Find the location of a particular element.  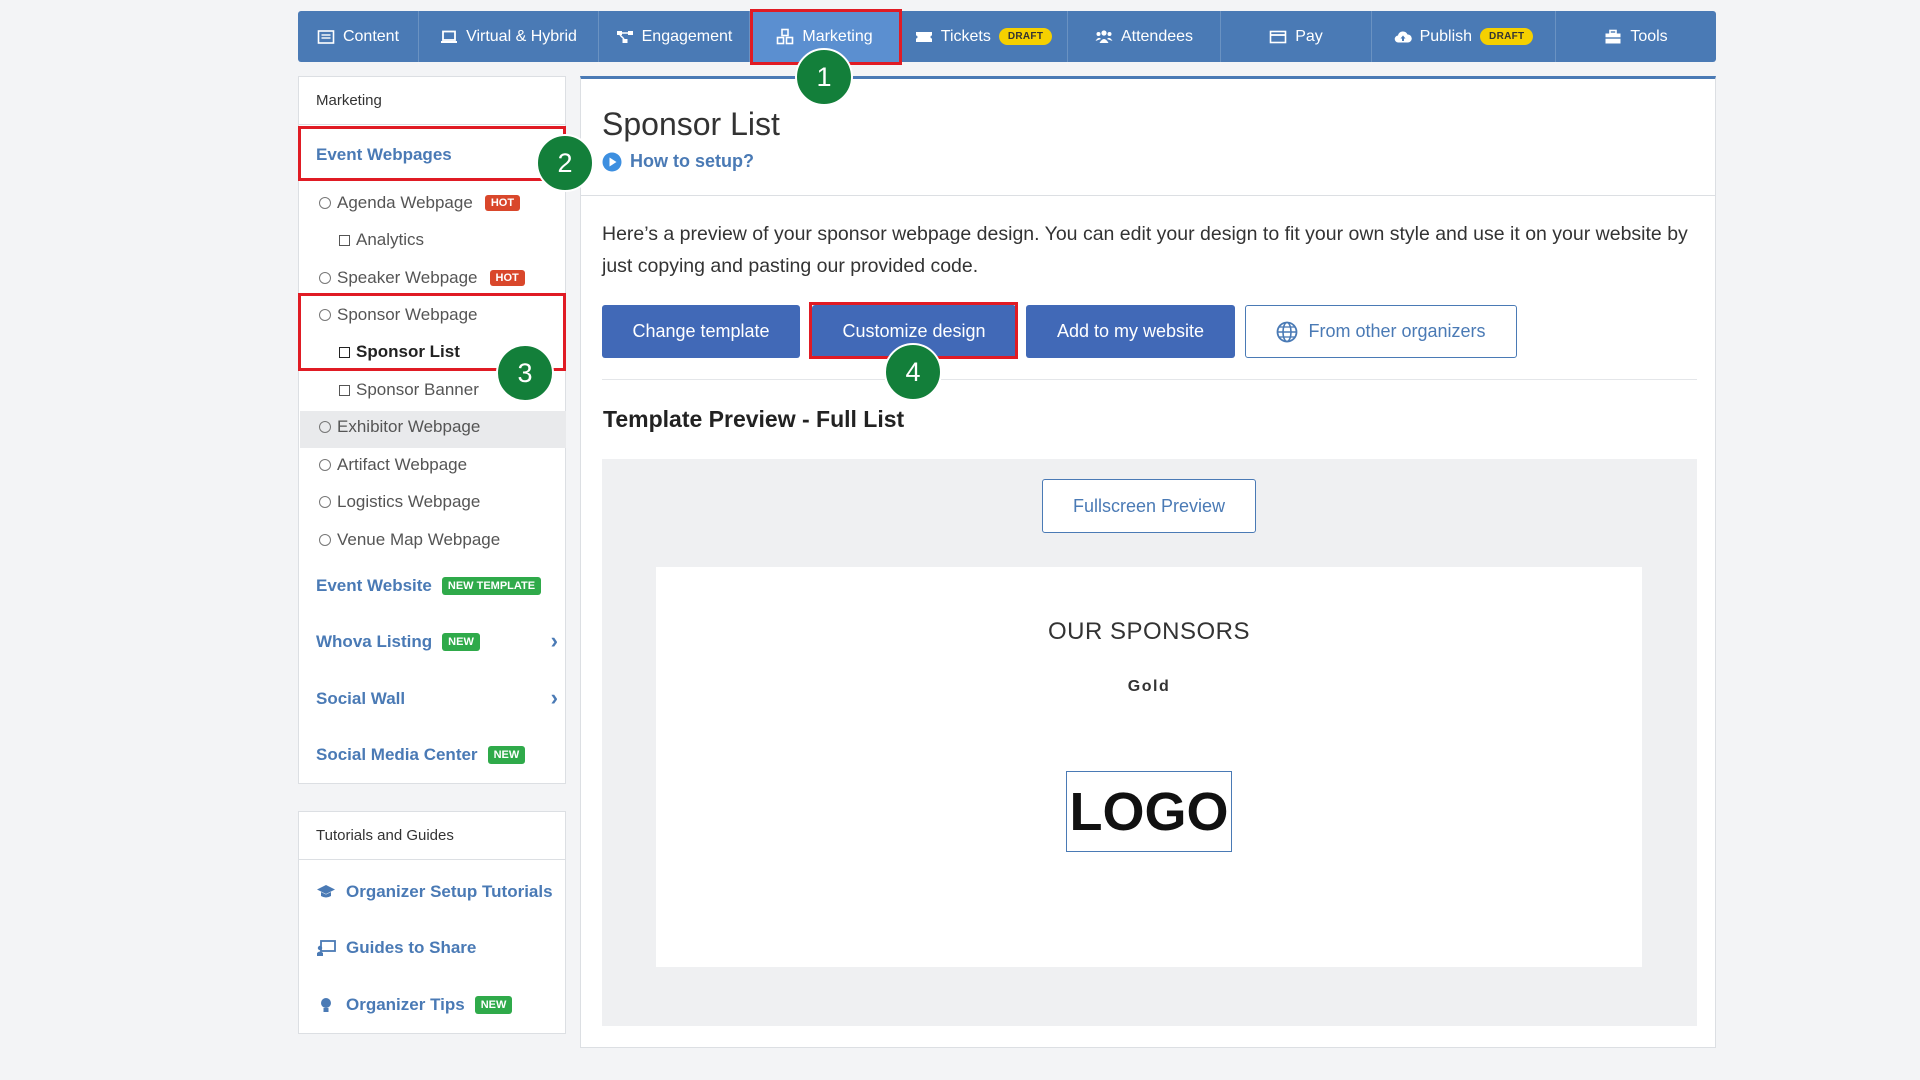

page-title: Sponsor List is located at coordinates (691, 124).